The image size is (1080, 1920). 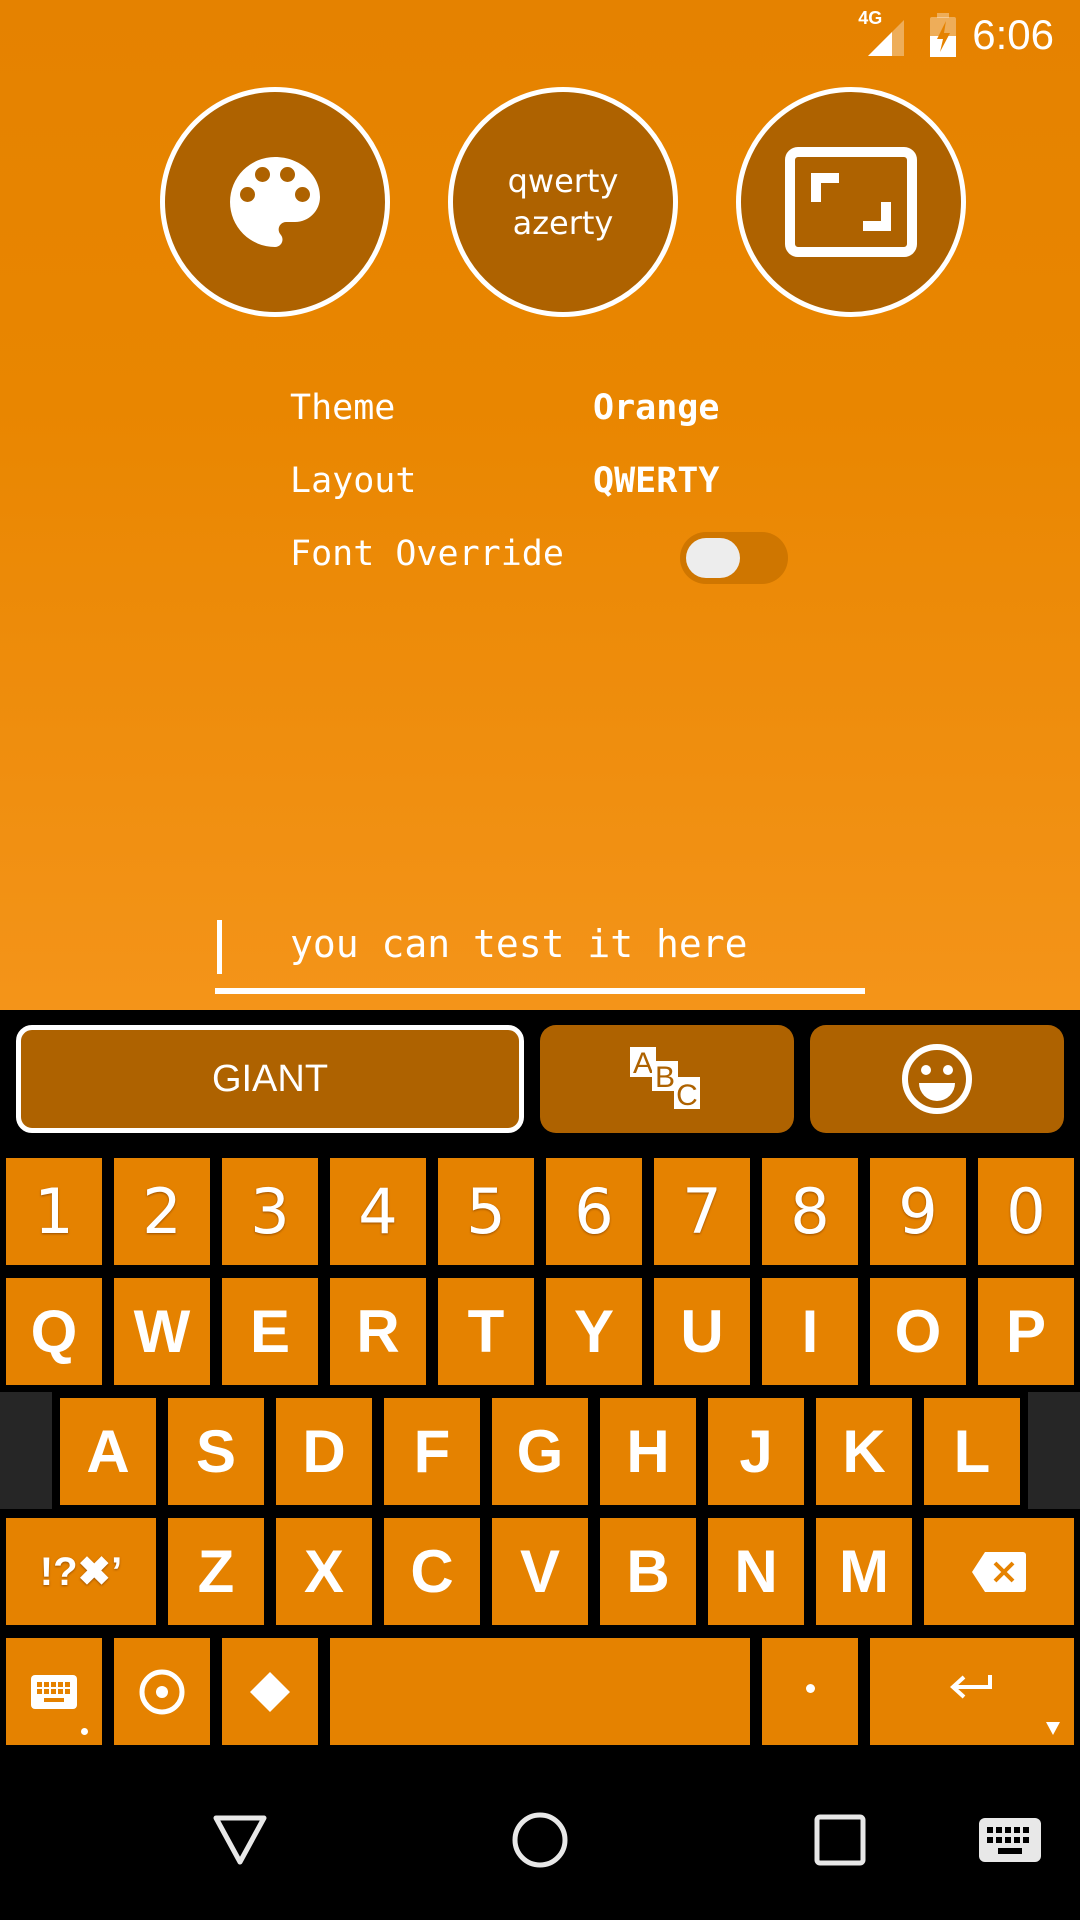 What do you see at coordinates (378, 1331) in the screenshot?
I see `key-r: R` at bounding box center [378, 1331].